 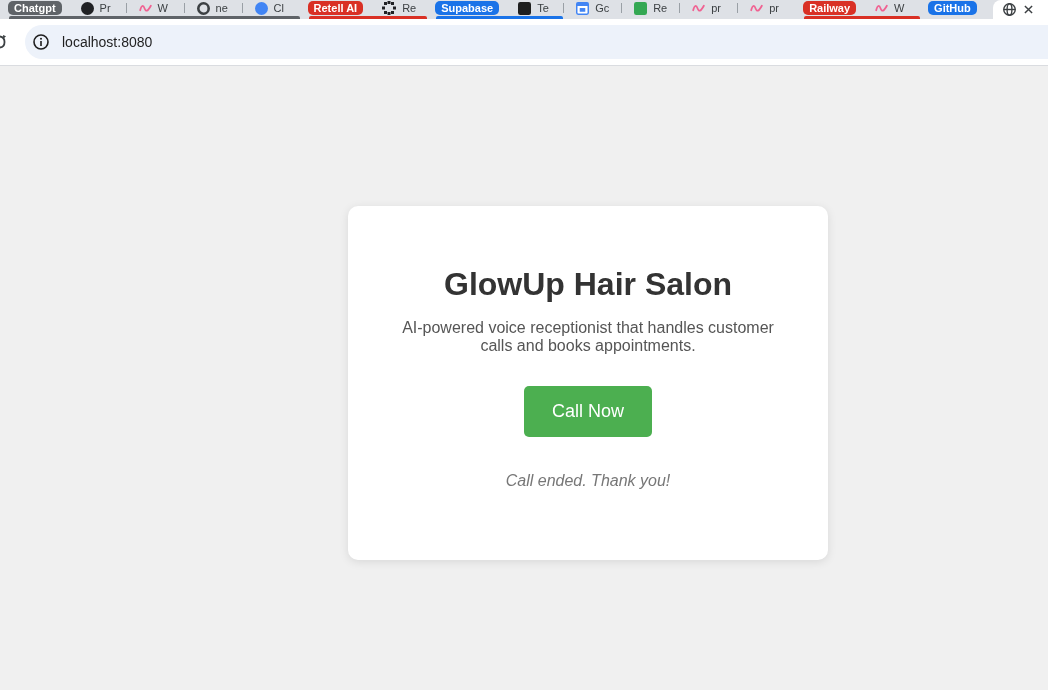 I want to click on tab-group-chip: Railway, so click(x=830, y=8).